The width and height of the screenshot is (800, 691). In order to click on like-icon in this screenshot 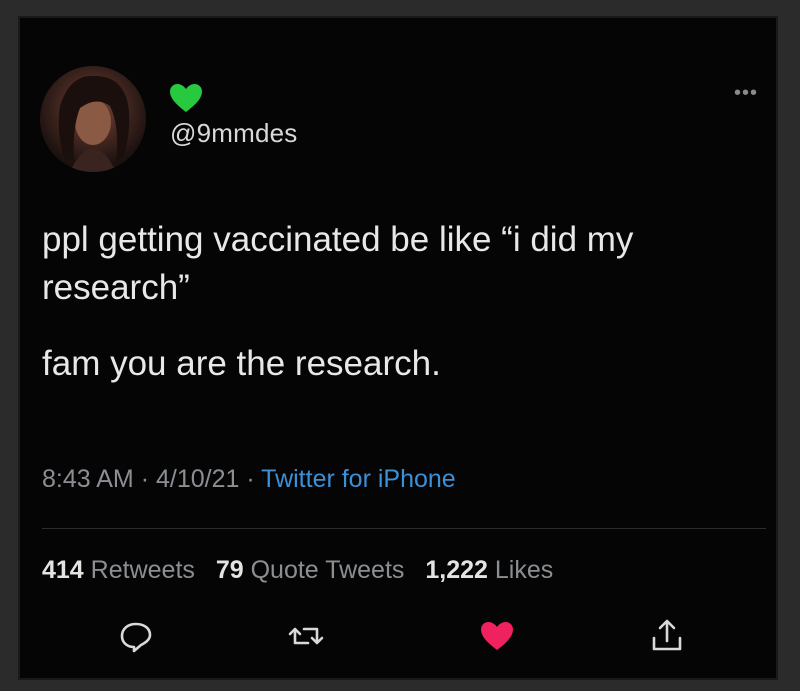, I will do `click(497, 636)`.